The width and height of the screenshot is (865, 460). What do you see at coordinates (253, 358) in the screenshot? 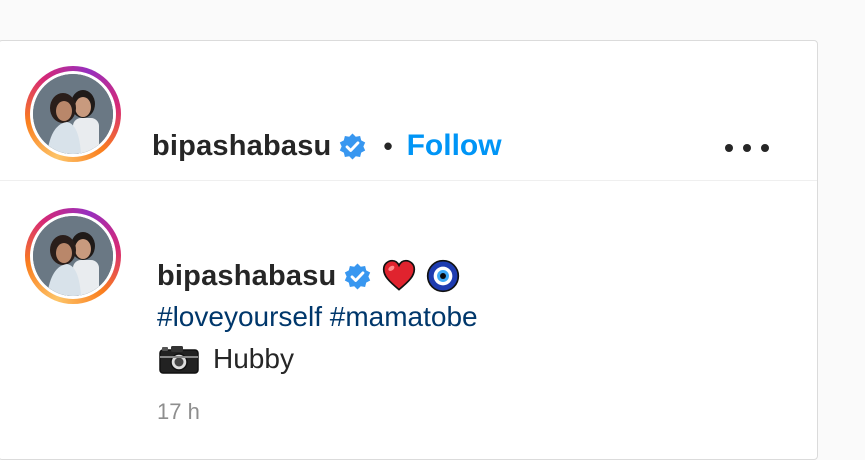
I see `caption-text: Hubby` at bounding box center [253, 358].